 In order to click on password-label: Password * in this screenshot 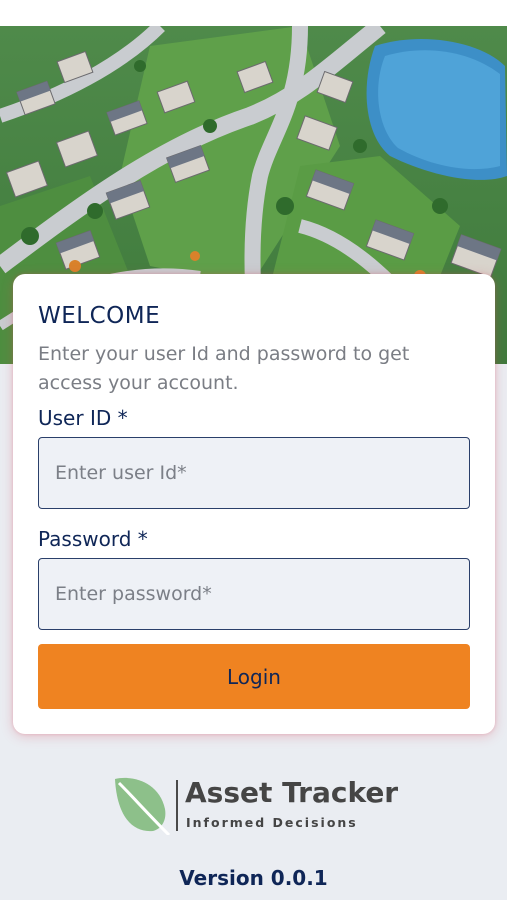, I will do `click(93, 539)`.